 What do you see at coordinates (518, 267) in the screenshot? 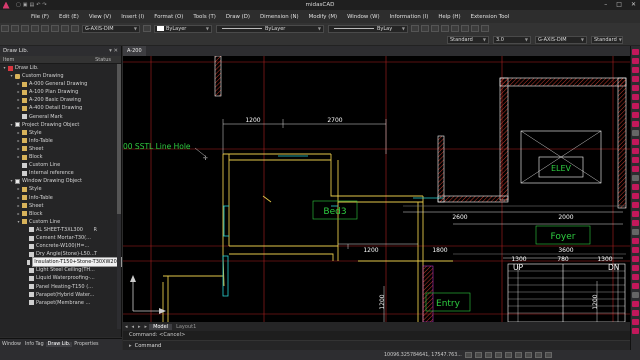
I see `stair-label-up: UP` at bounding box center [518, 267].